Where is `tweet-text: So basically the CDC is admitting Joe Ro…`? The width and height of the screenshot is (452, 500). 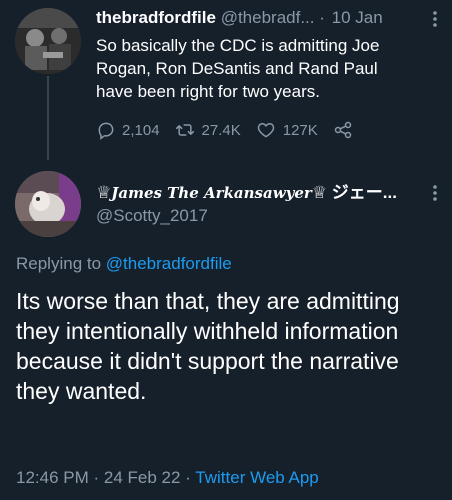 tweet-text: So basically the CDC is admitting Joe Ro… is located at coordinates (238, 68).